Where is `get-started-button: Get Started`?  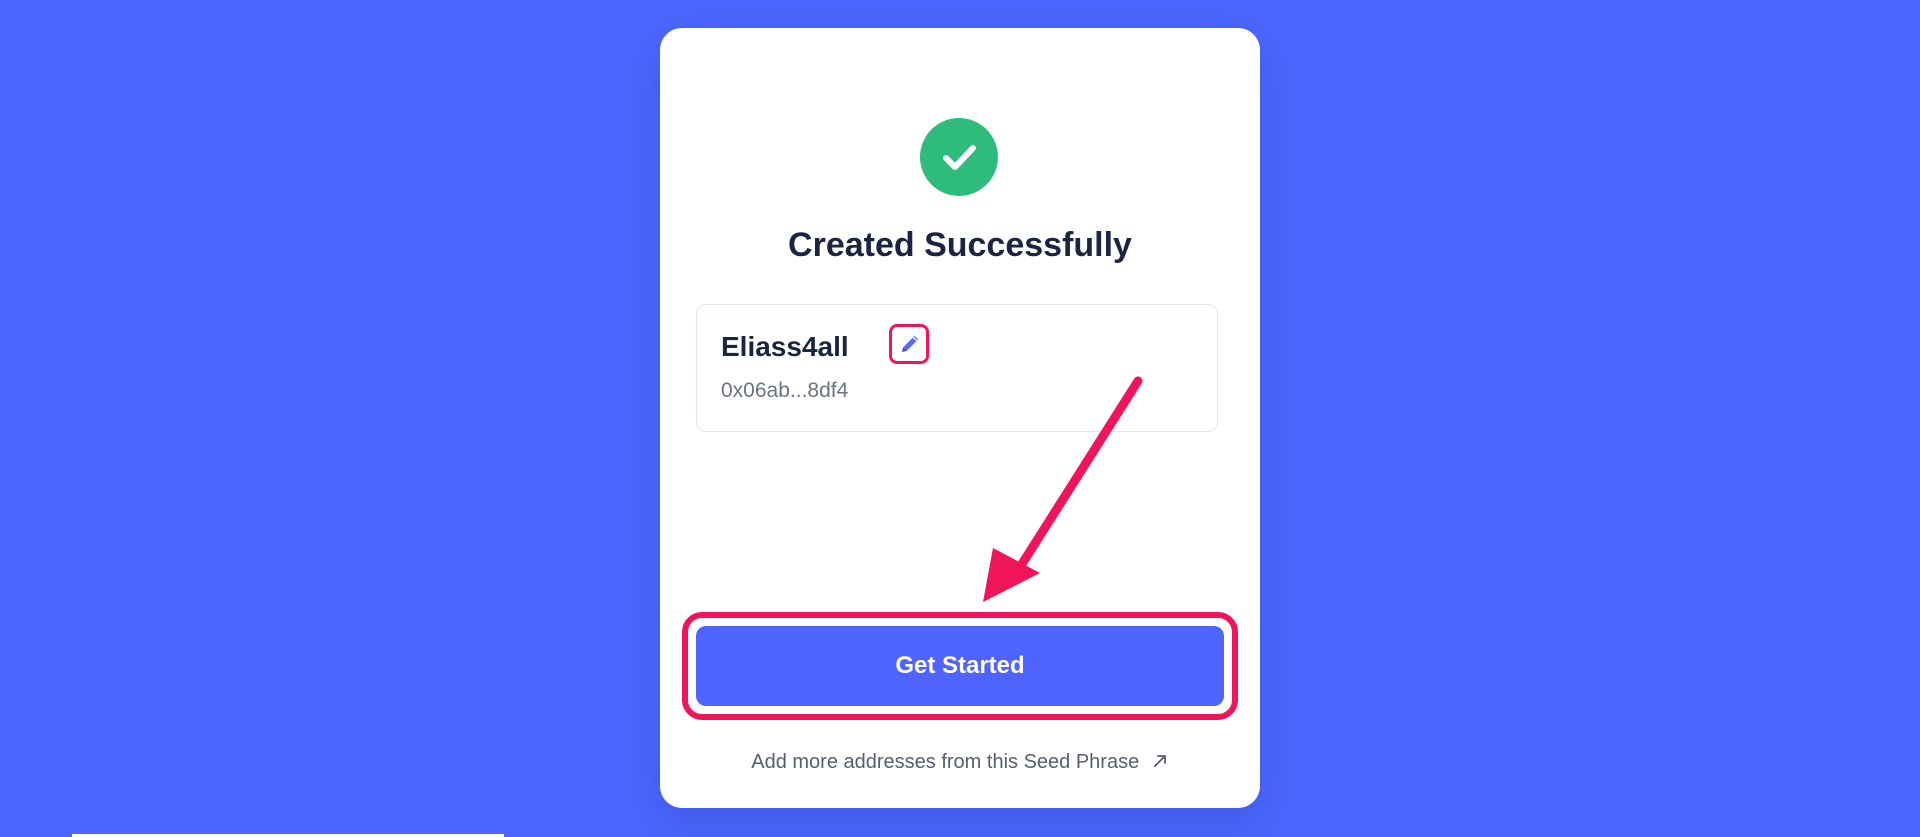
get-started-button: Get Started is located at coordinates (960, 666).